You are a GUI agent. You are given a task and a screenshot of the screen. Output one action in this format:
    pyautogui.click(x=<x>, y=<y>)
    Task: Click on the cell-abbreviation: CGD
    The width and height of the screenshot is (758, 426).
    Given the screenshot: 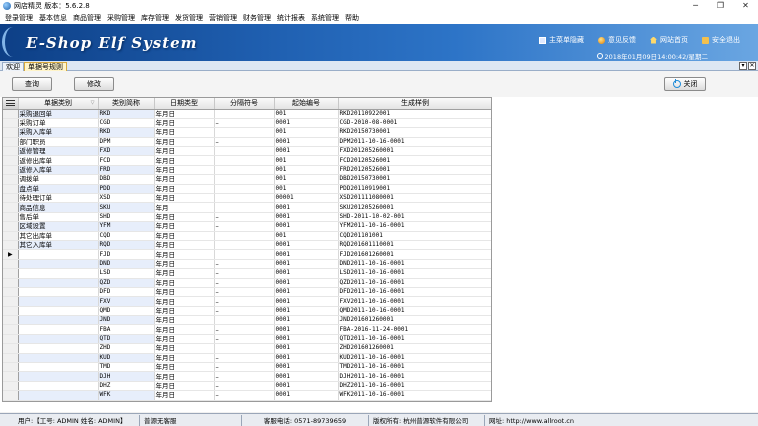 What is the action you would take?
    pyautogui.click(x=126, y=123)
    